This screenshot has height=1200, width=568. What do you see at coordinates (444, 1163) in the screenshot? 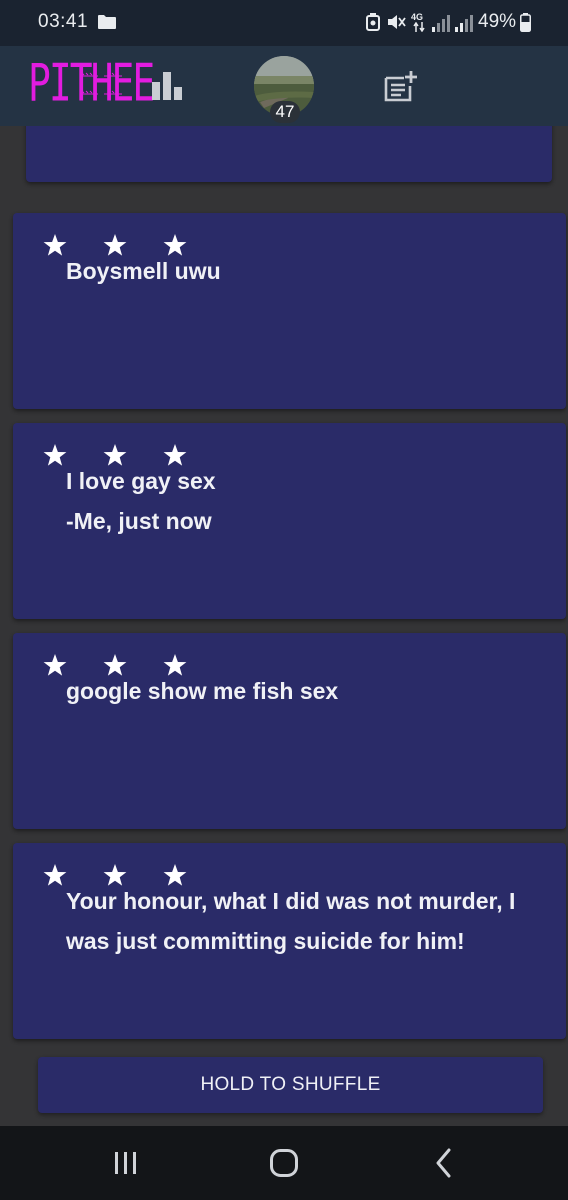
I see `back-icon` at bounding box center [444, 1163].